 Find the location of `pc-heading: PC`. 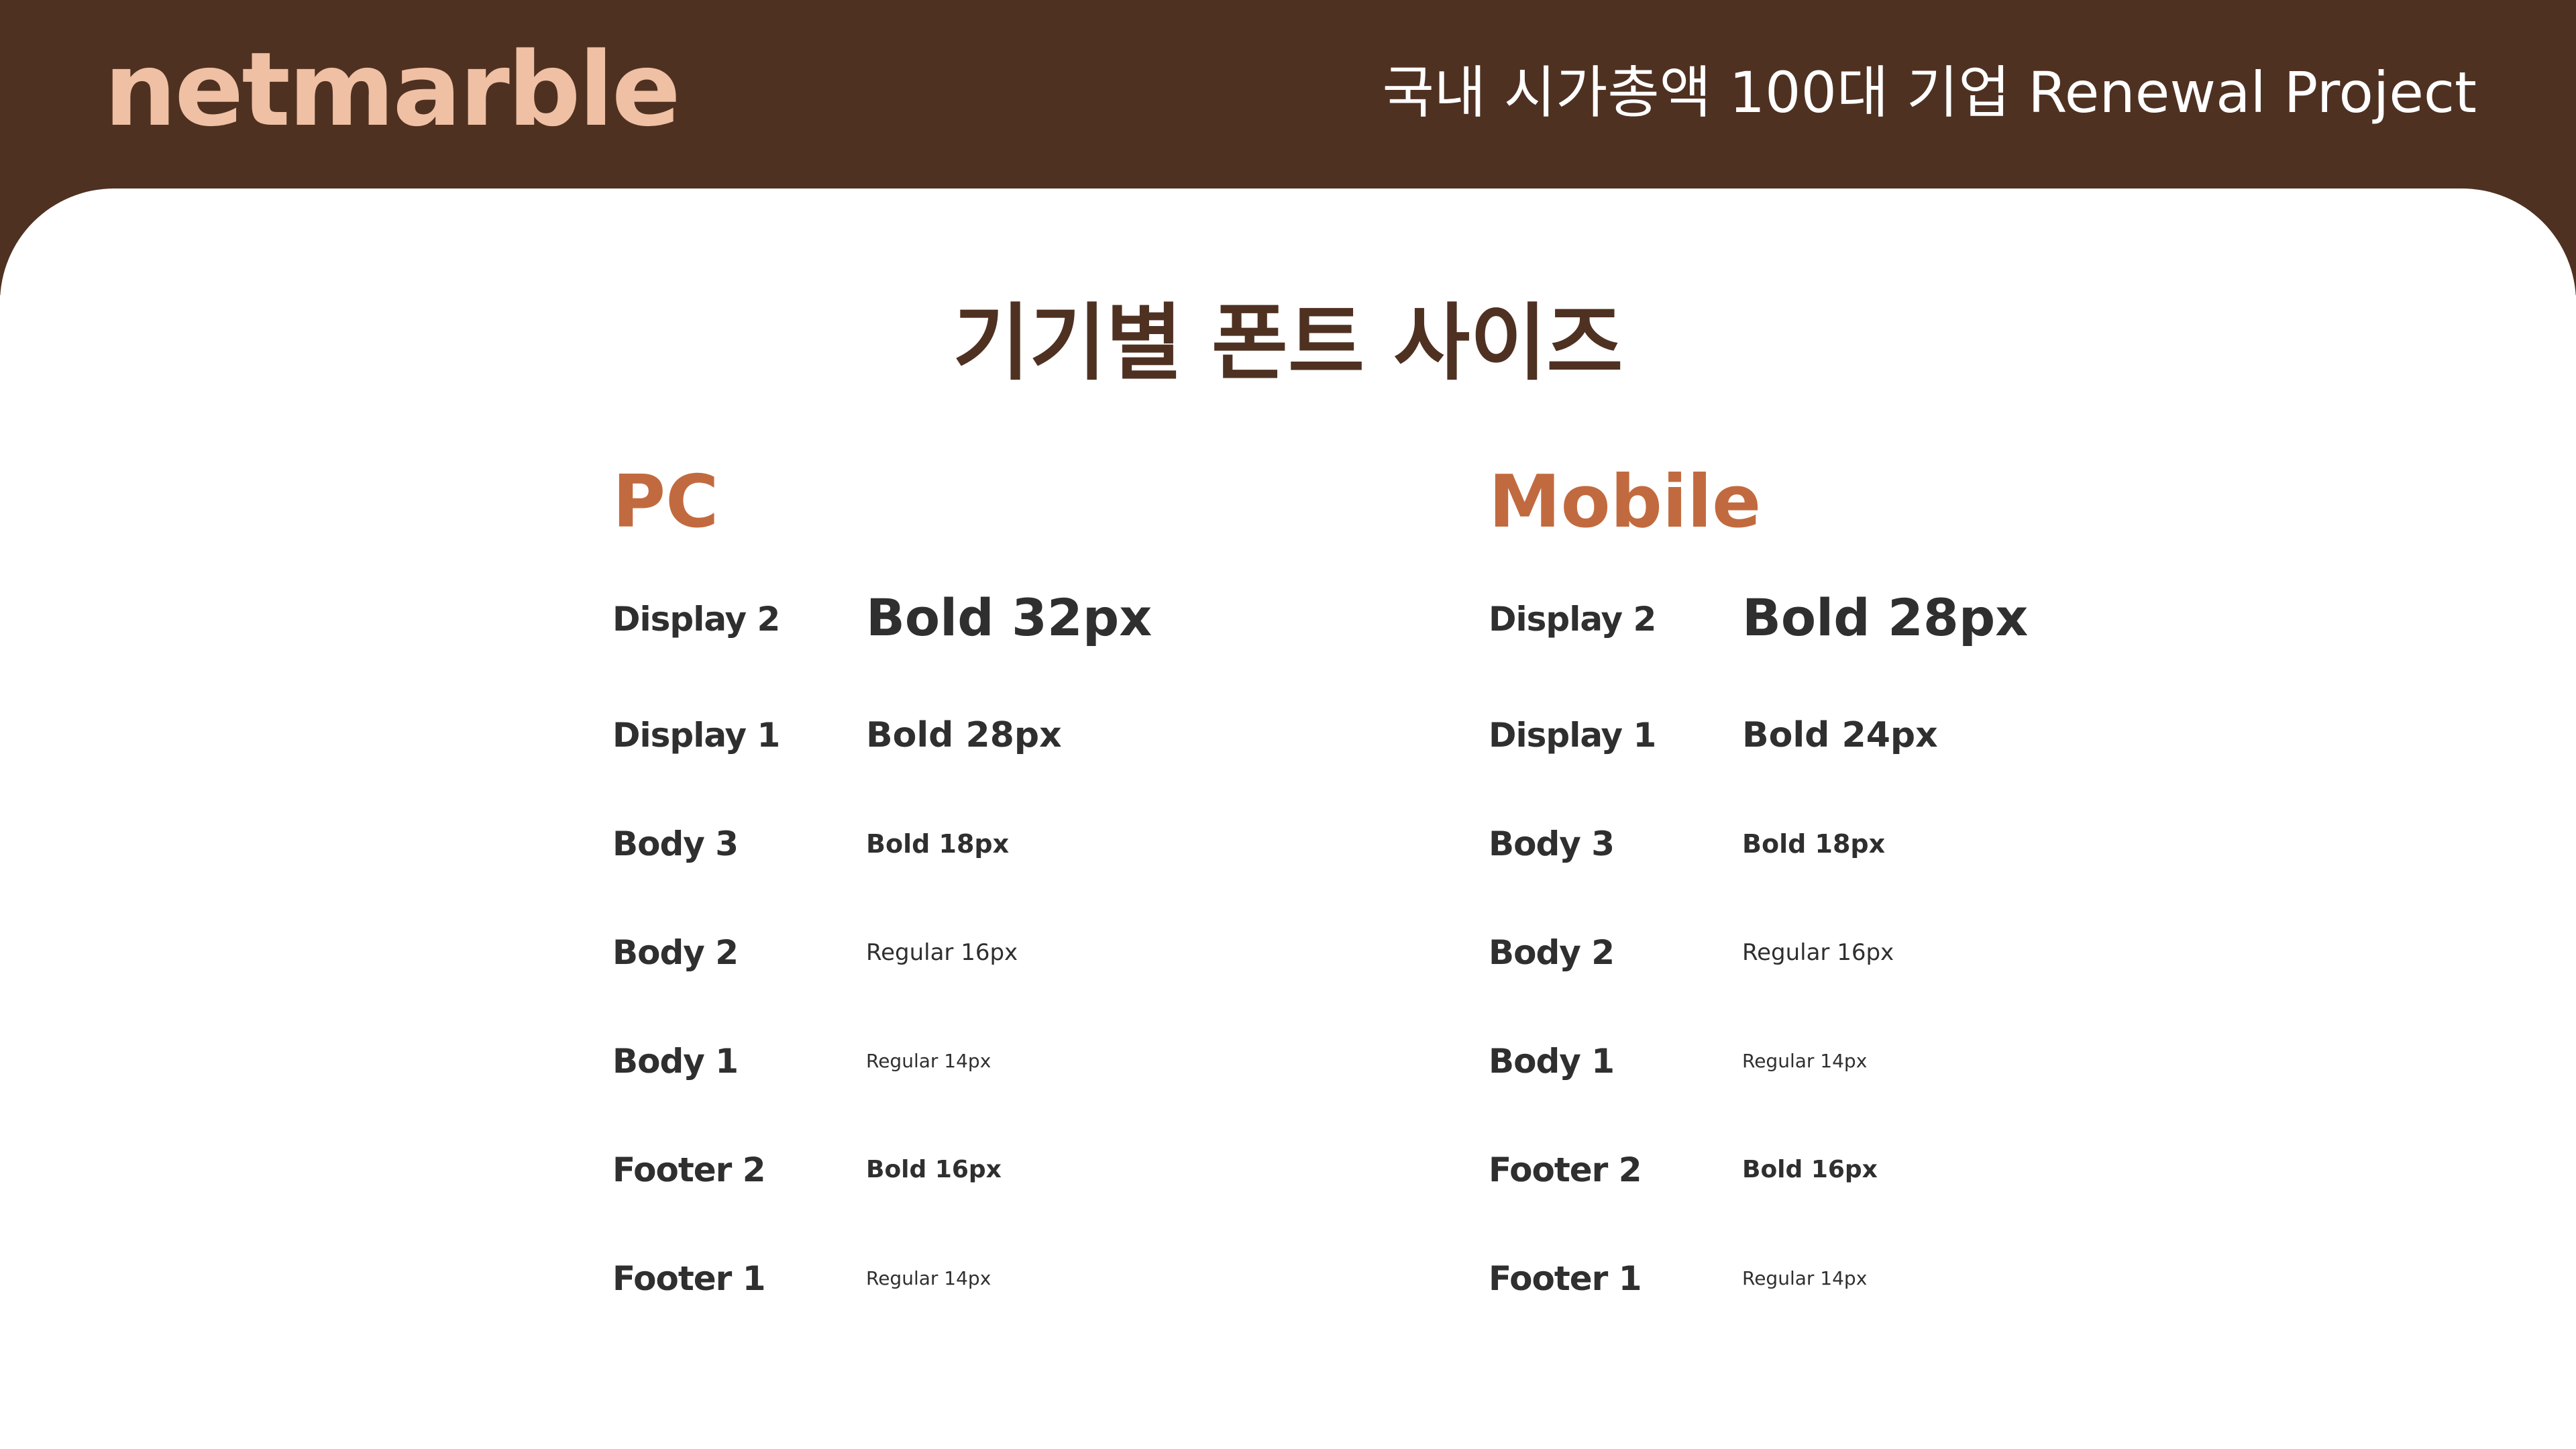

pc-heading: PC is located at coordinates (665, 502).